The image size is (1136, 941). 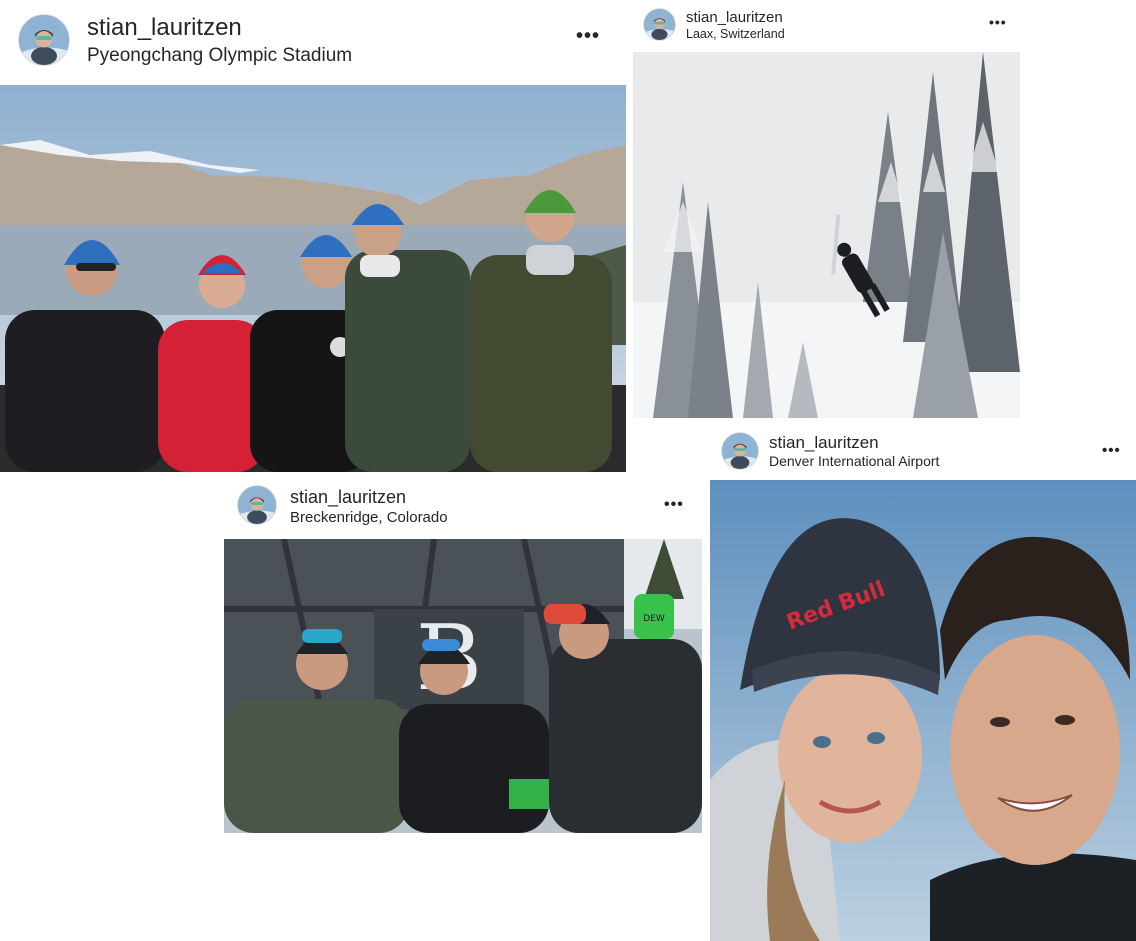 What do you see at coordinates (854, 461) in the screenshot?
I see `location-link: Denver International Airport` at bounding box center [854, 461].